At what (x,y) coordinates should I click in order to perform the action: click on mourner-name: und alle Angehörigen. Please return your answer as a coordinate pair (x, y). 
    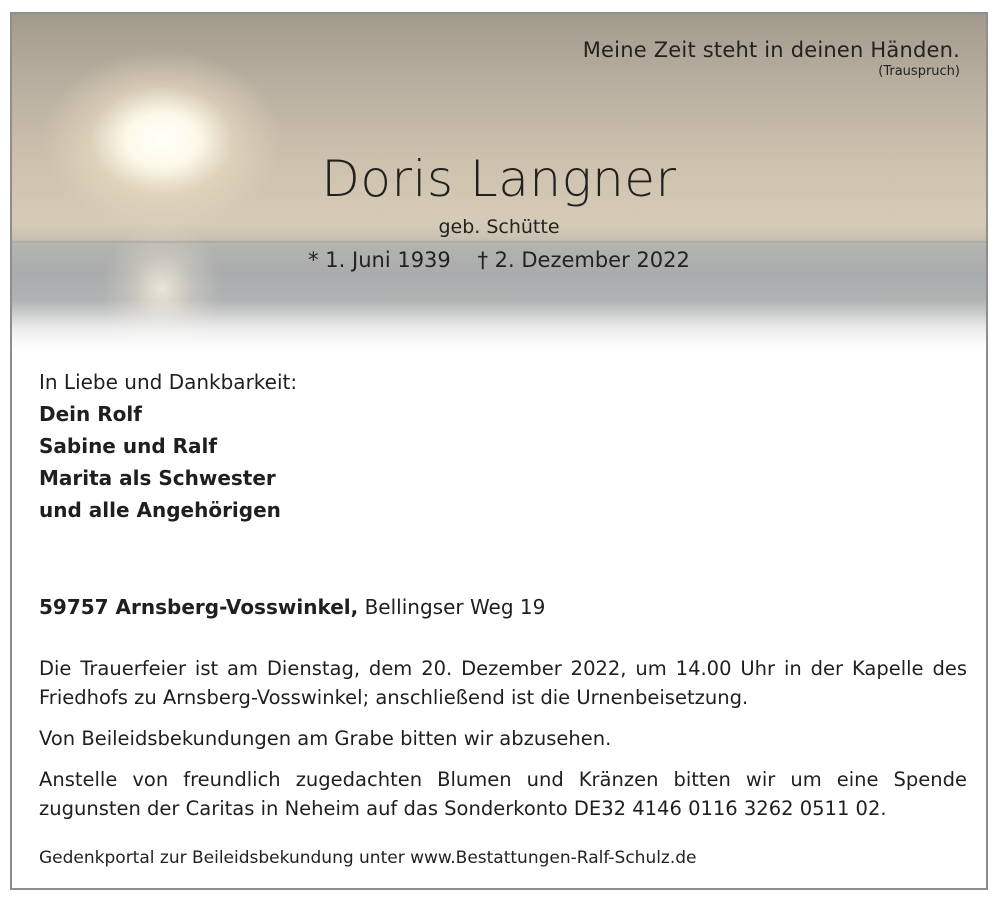
    Looking at the image, I should click on (160, 510).